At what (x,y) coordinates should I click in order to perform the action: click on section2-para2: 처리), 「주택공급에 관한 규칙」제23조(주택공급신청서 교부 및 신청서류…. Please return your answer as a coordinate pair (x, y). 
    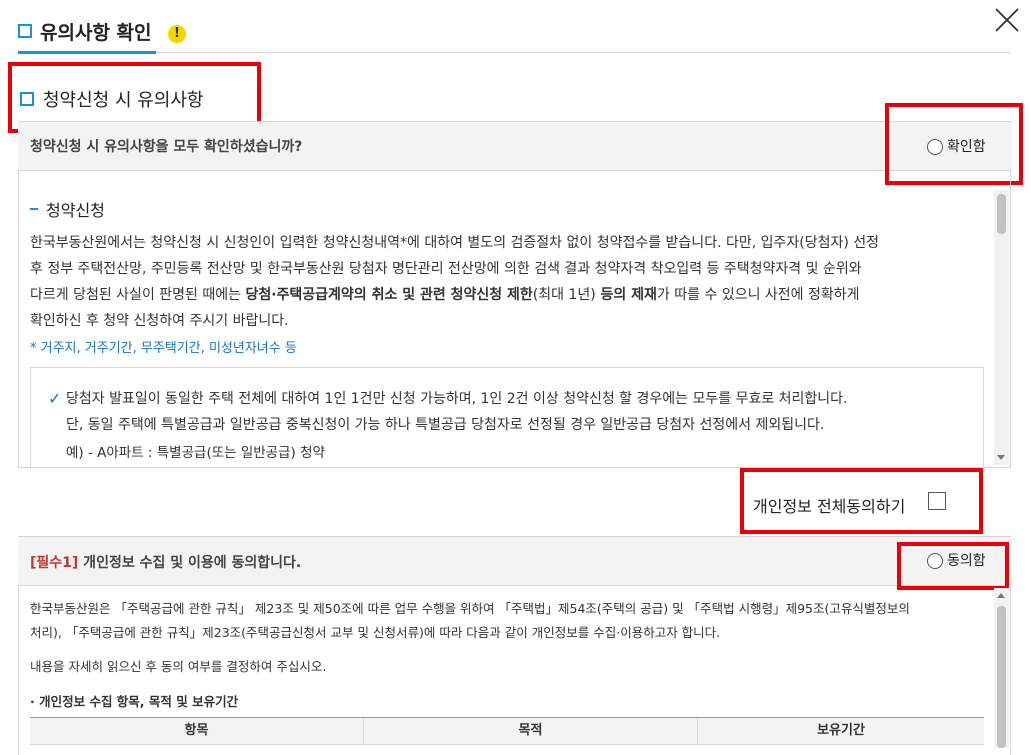
    Looking at the image, I should click on (375, 632).